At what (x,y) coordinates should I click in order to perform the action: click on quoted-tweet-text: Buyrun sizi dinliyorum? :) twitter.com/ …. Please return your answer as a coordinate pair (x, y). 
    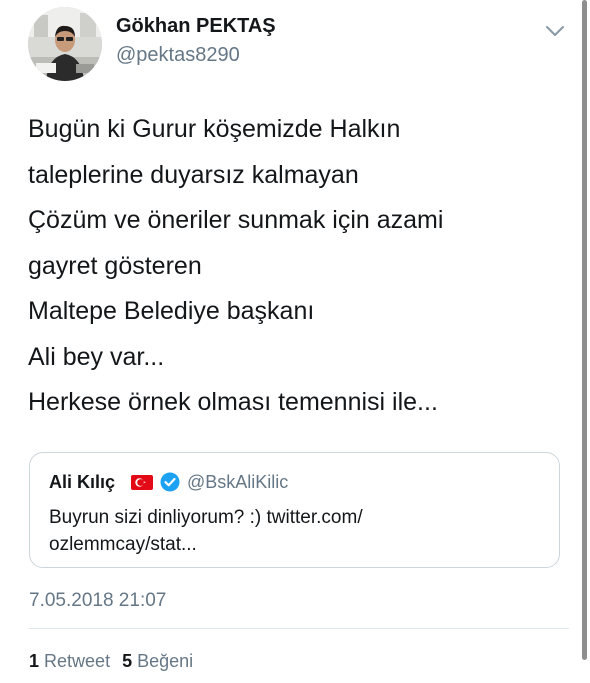
    Looking at the image, I should click on (206, 531).